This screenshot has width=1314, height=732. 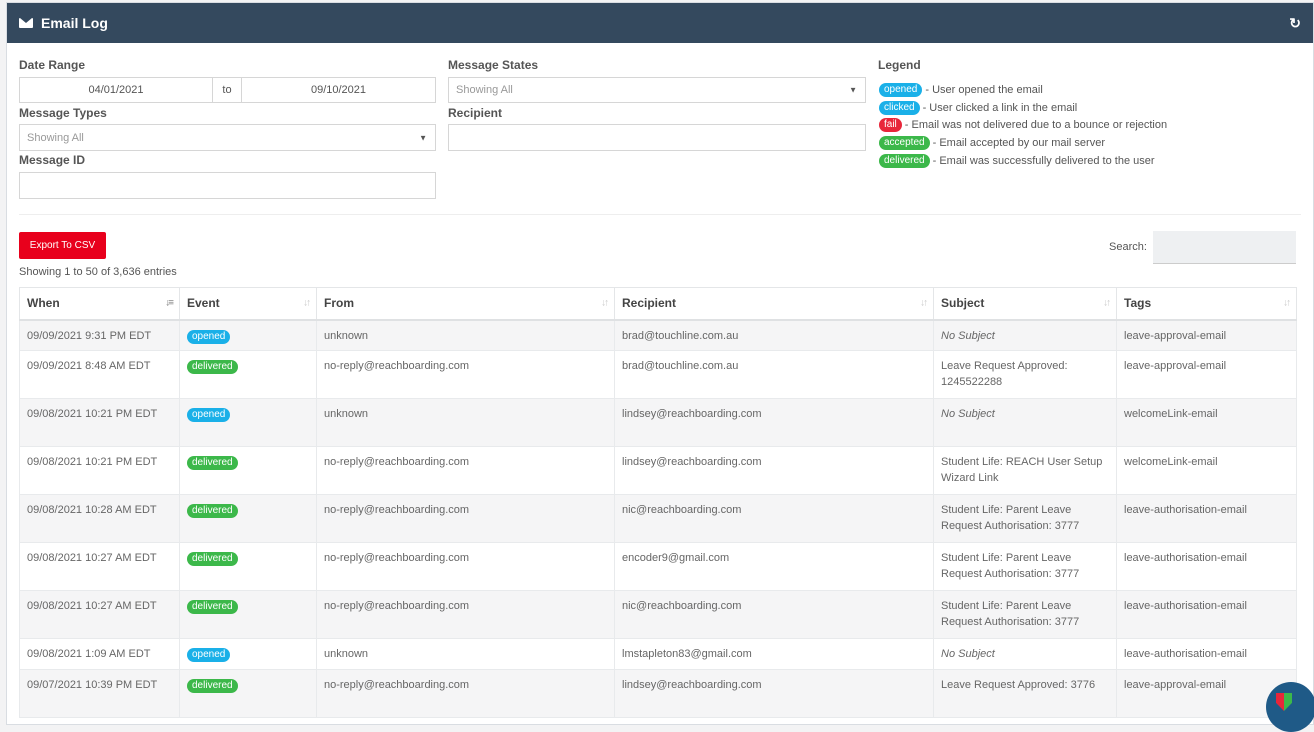 I want to click on message-id-input, so click(x=227, y=185).